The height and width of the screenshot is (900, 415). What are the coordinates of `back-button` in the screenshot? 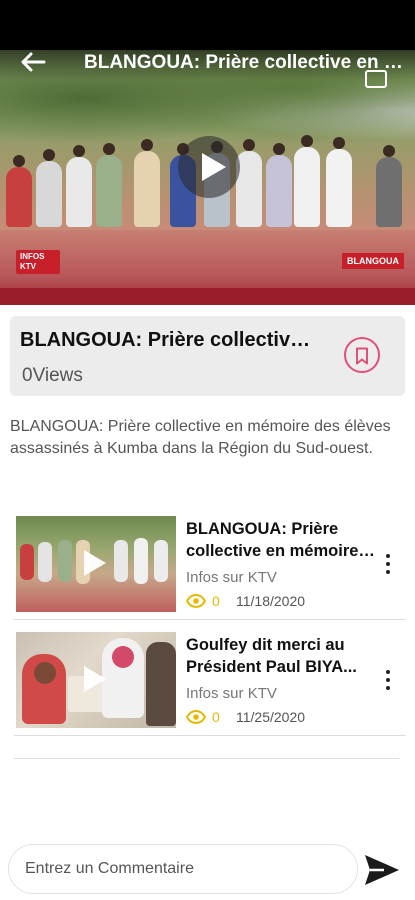 It's located at (34, 63).